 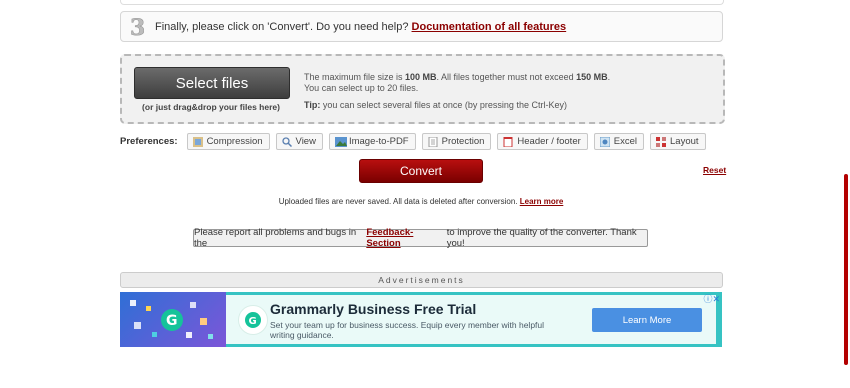 What do you see at coordinates (711, 298) in the screenshot?
I see `ad-choices-icon: ⓘ✕` at bounding box center [711, 298].